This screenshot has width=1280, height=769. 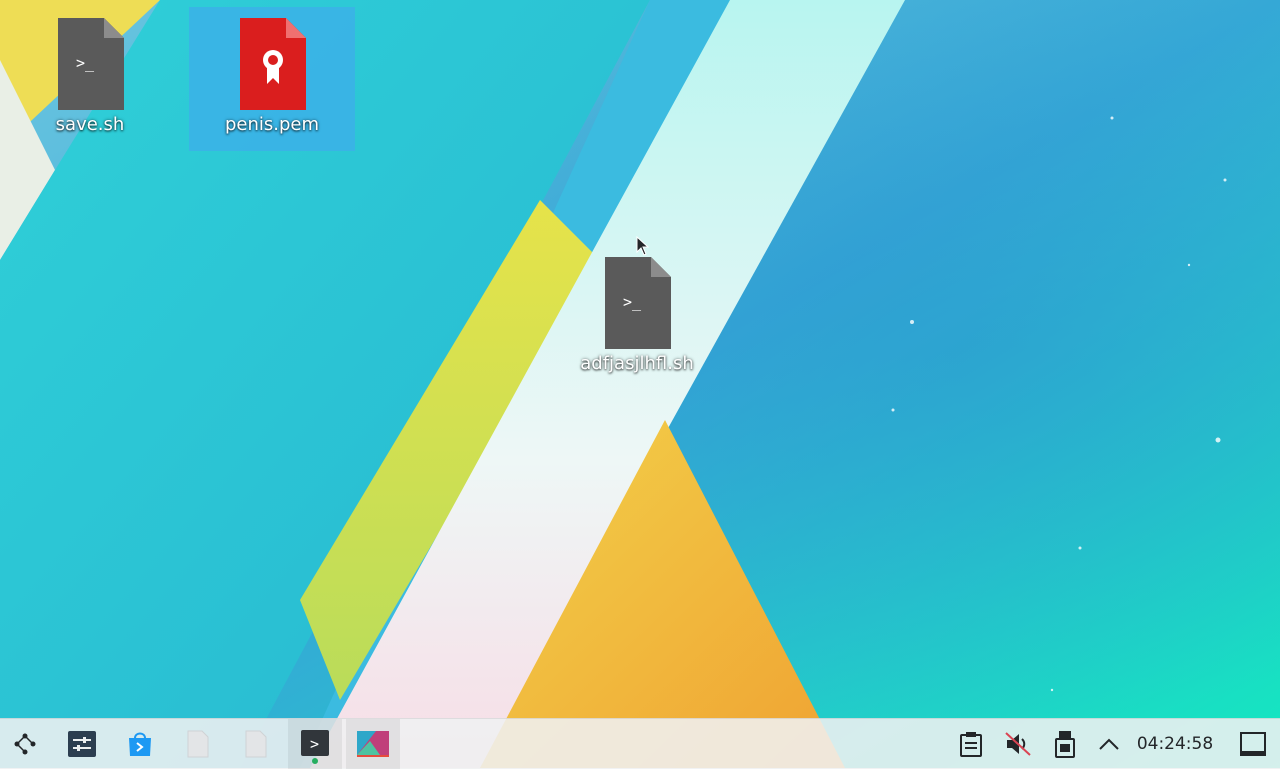 What do you see at coordinates (272, 124) in the screenshot?
I see `desktop-icon-label: penis.pem` at bounding box center [272, 124].